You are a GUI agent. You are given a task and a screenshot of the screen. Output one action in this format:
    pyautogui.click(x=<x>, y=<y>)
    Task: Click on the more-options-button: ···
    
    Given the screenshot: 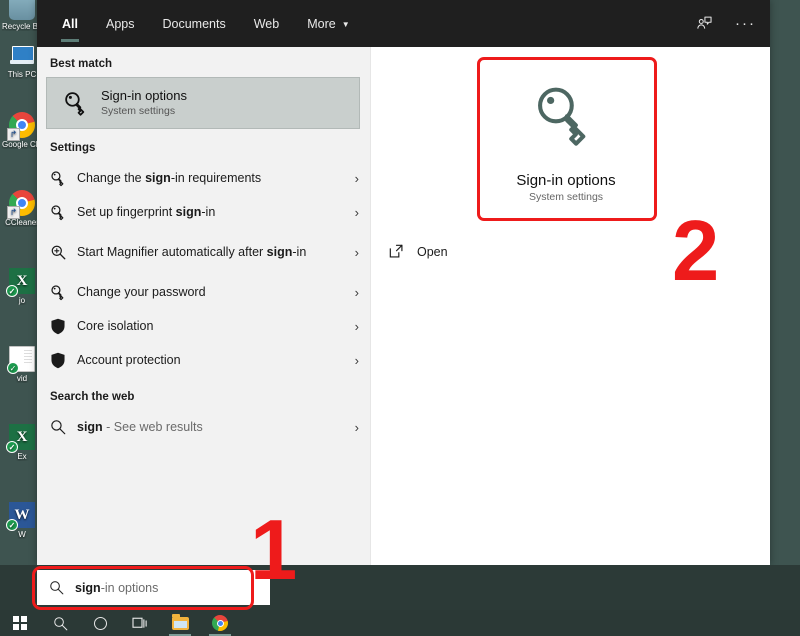 What is the action you would take?
    pyautogui.click(x=745, y=23)
    